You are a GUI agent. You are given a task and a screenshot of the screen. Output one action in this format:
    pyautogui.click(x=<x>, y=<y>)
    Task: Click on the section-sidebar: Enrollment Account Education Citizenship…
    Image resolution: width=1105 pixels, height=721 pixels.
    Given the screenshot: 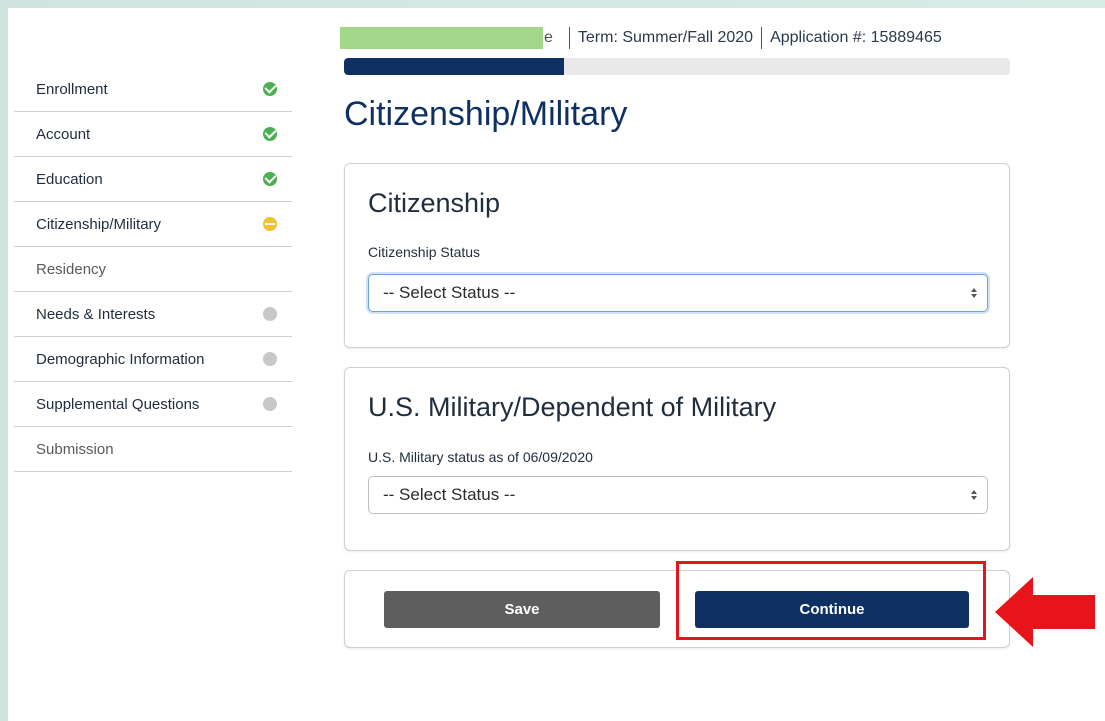 What is the action you would take?
    pyautogui.click(x=153, y=269)
    